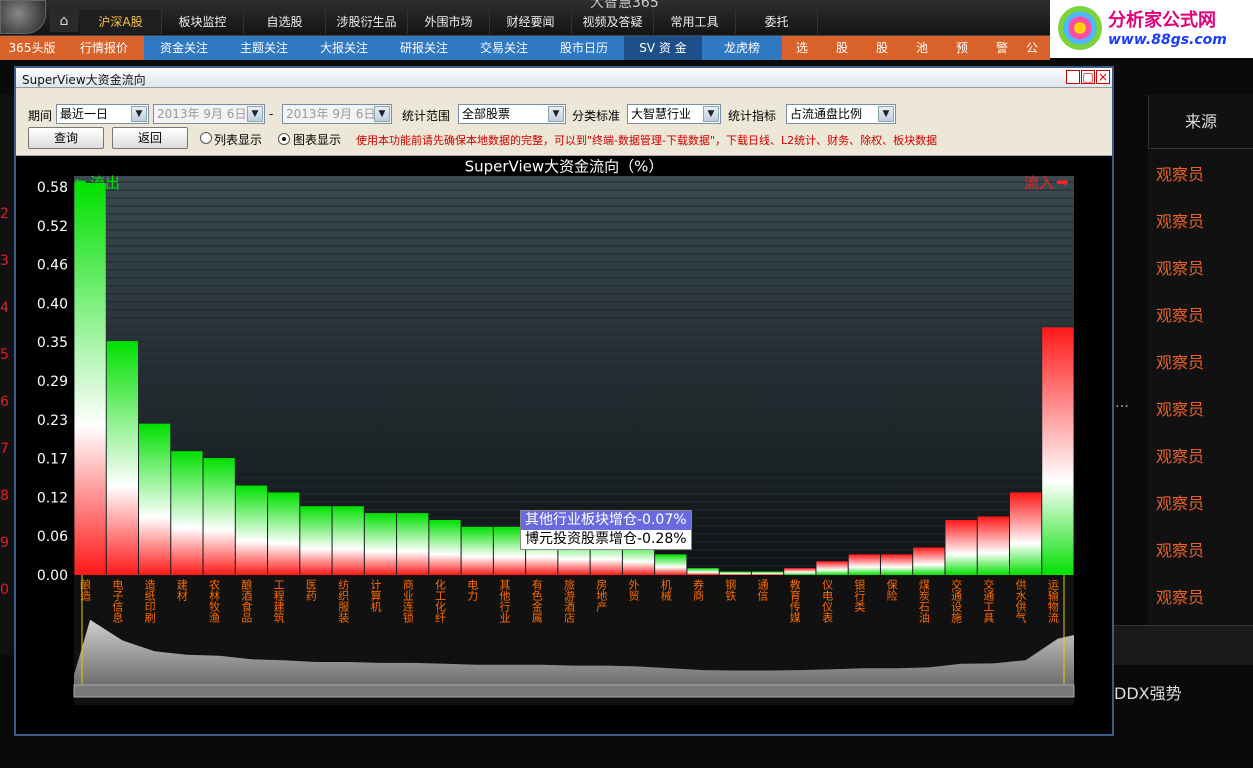 Image resolution: width=1253 pixels, height=768 pixels. Describe the element at coordinates (214, 601) in the screenshot. I see `x-tick-label: 农林牧渔` at that location.